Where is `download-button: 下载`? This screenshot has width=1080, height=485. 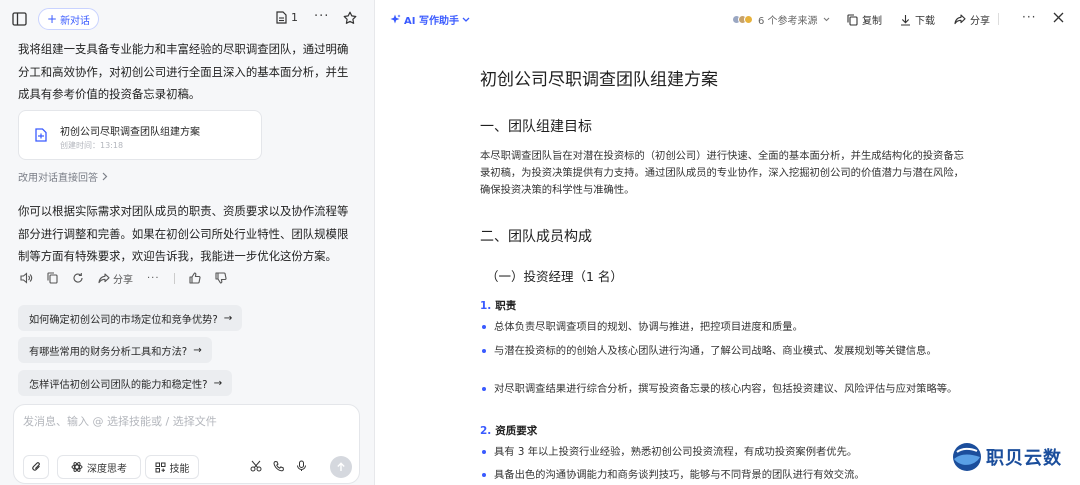 download-button: 下载 is located at coordinates (917, 19).